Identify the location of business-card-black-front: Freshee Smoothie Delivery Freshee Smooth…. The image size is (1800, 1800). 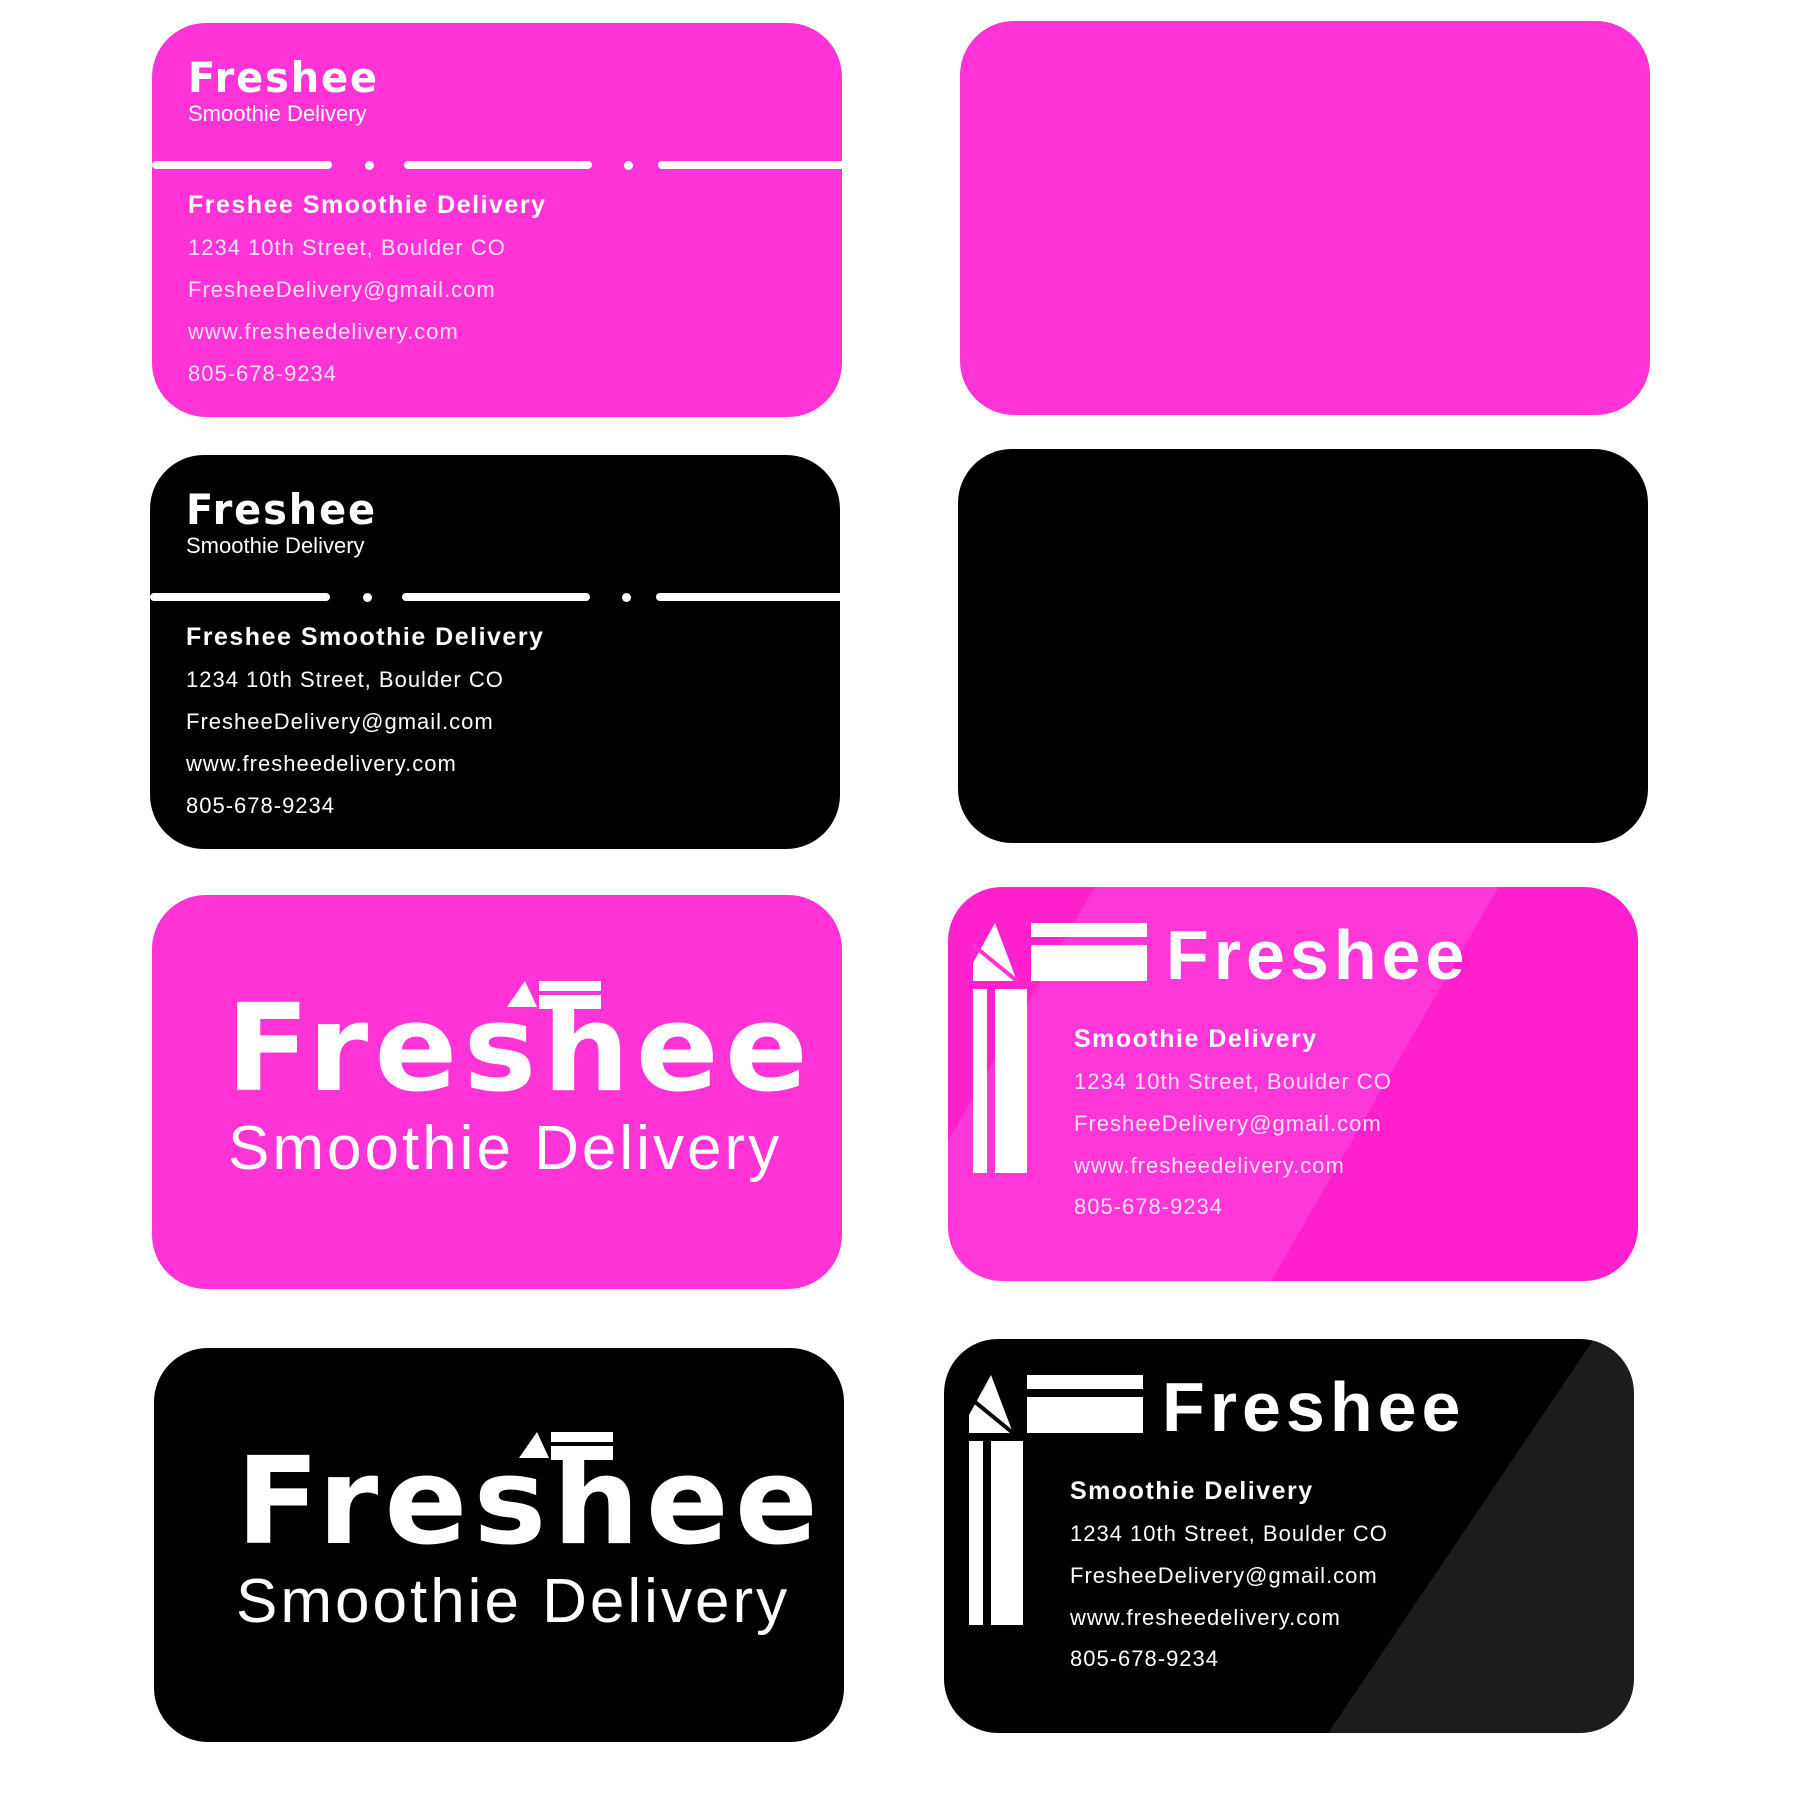
(495, 652).